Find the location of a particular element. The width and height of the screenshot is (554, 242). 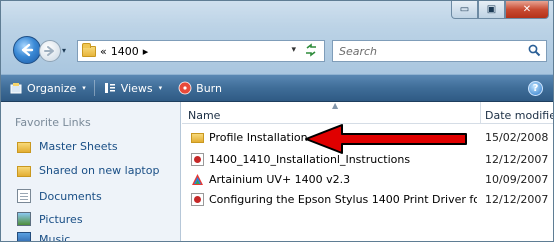

nav-item-music: Music is located at coordinates (44, 237).